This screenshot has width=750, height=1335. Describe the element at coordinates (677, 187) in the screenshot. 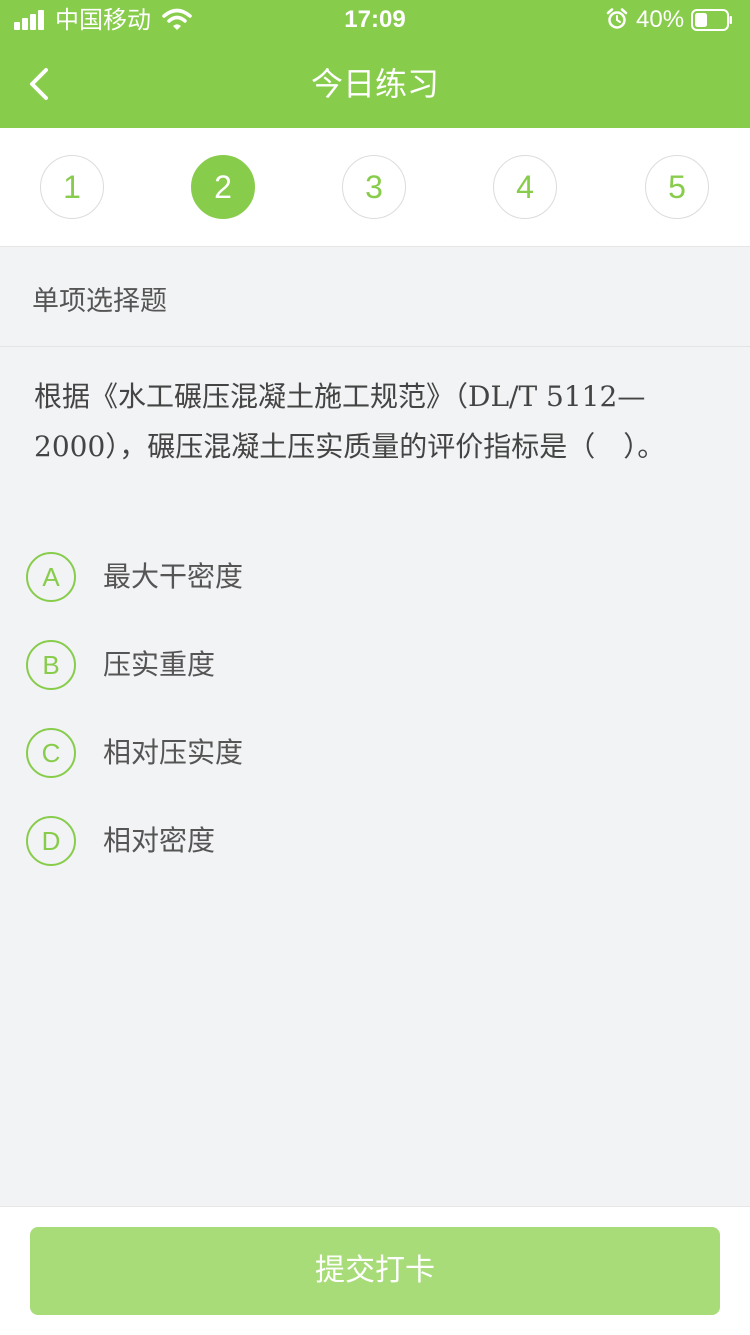

I see `step-5: 5` at that location.